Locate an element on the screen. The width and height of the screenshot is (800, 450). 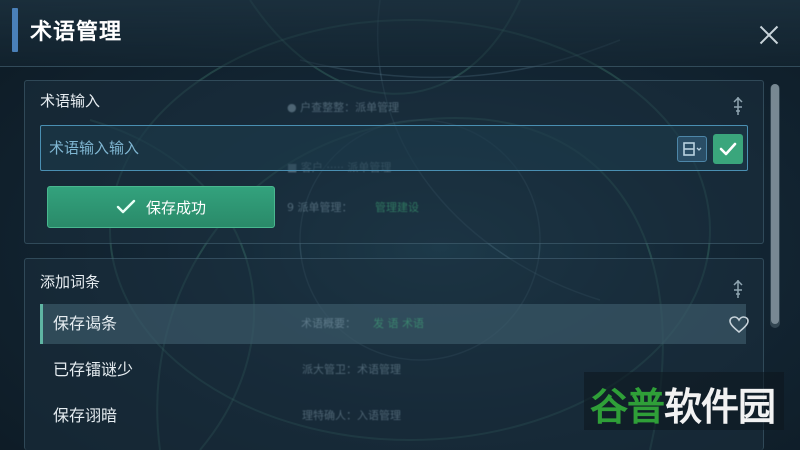
background-text: 发 语 术语 is located at coordinates (398, 323).